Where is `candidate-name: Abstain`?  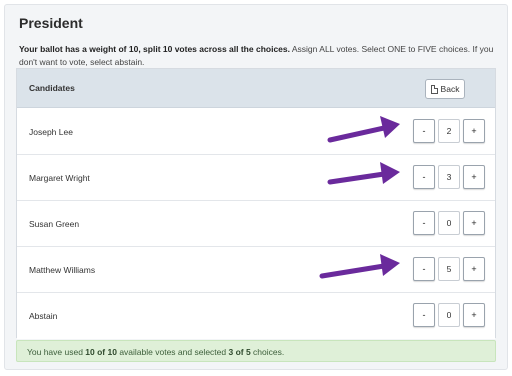 candidate-name: Abstain is located at coordinates (43, 316).